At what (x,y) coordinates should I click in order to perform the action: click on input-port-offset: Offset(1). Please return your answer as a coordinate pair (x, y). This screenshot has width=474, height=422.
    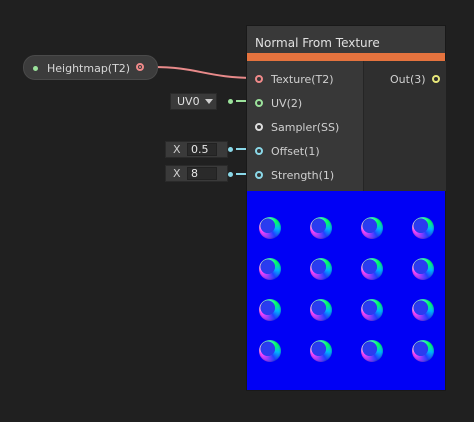
    Looking at the image, I should click on (305, 153).